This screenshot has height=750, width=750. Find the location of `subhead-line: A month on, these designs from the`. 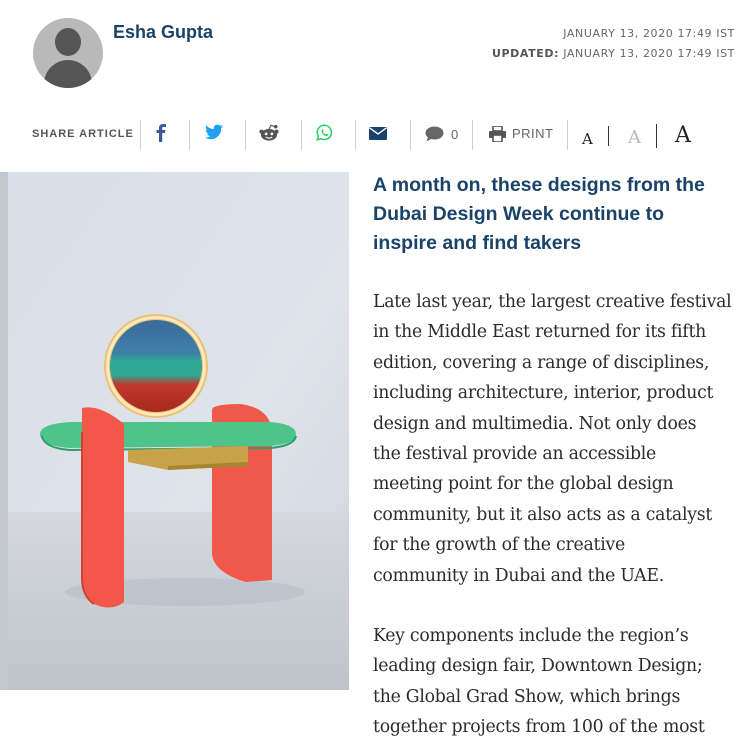

subhead-line: A month on, these designs from the is located at coordinates (539, 185).